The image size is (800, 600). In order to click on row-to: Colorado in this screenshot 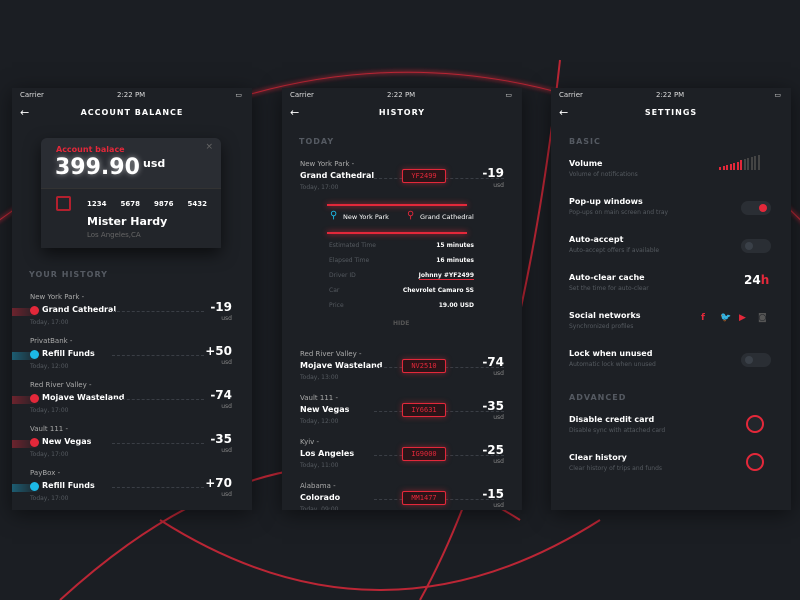, I will do `click(320, 497)`.